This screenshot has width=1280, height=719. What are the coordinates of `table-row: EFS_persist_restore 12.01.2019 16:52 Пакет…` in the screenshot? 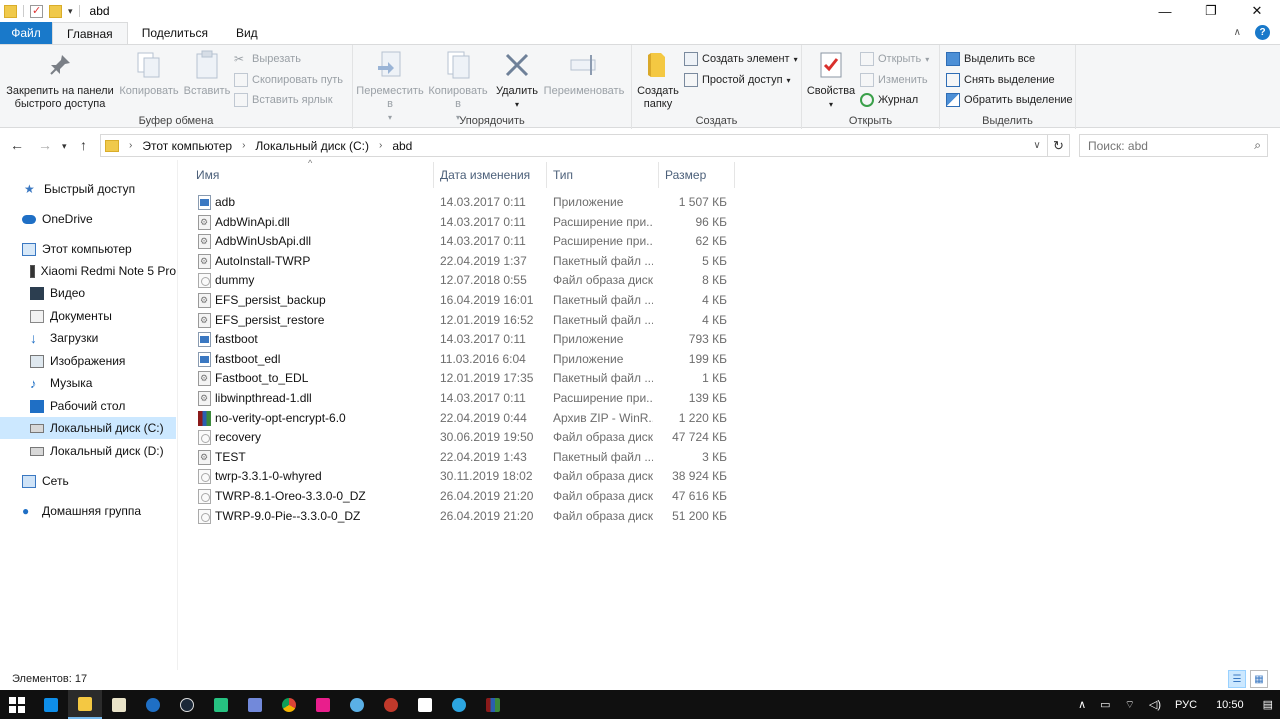 It's located at (462, 320).